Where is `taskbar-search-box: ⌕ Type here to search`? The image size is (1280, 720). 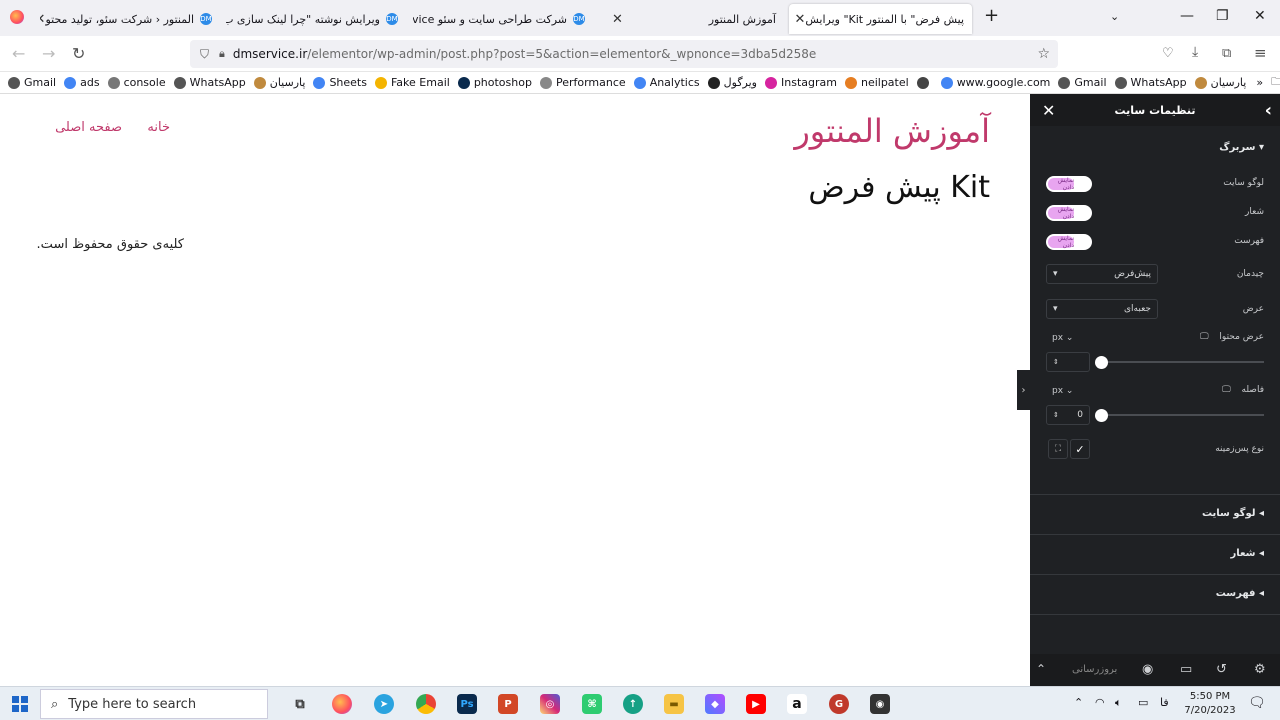
taskbar-search-box: ⌕ Type here to search is located at coordinates (154, 704).